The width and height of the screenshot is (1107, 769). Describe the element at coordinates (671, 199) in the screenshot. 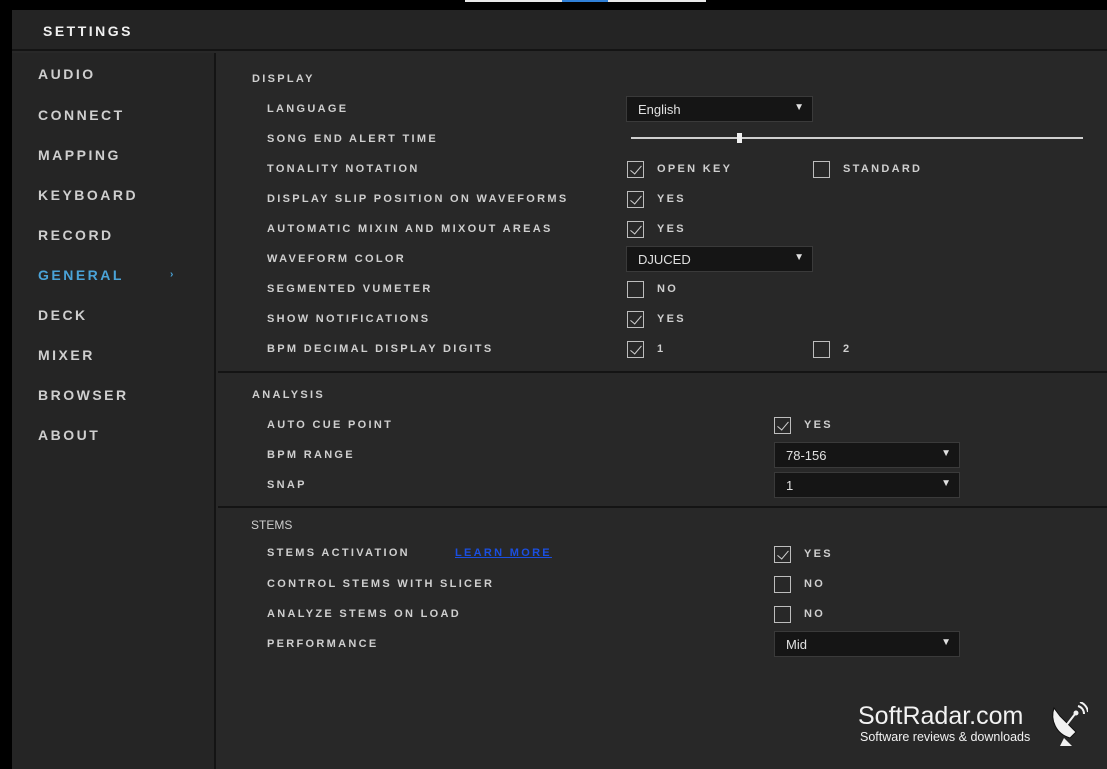

I see `slip-position-option: YES` at that location.